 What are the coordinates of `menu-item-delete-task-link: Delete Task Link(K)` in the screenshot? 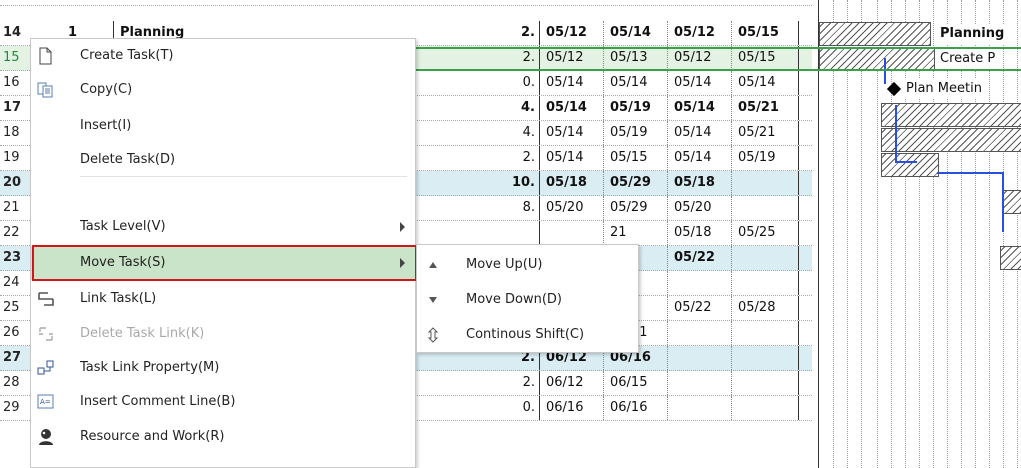 It's located at (223, 334).